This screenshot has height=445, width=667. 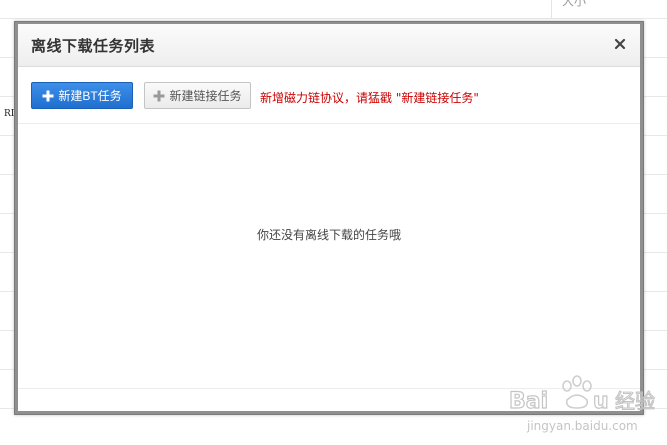 I want to click on watermark-brand-suffix: u, so click(x=601, y=401).